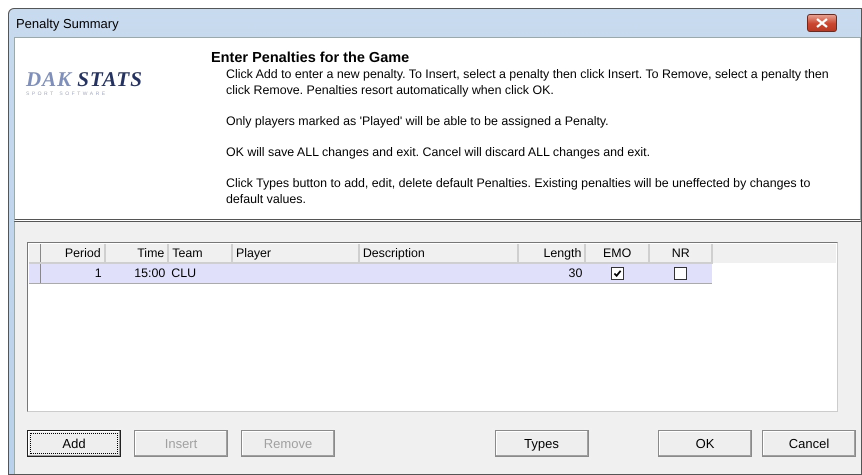 This screenshot has height=475, width=862. Describe the element at coordinates (136, 253) in the screenshot. I see `column-header: Time` at that location.